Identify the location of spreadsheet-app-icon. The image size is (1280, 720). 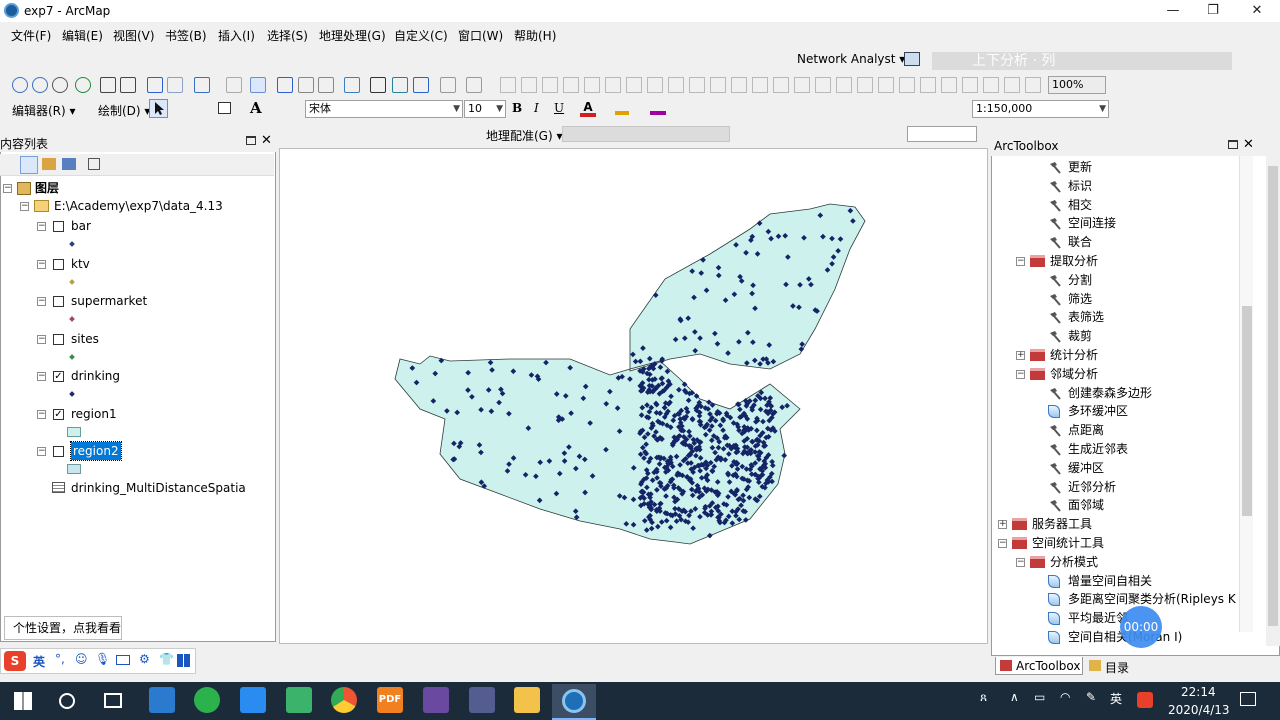
(299, 700).